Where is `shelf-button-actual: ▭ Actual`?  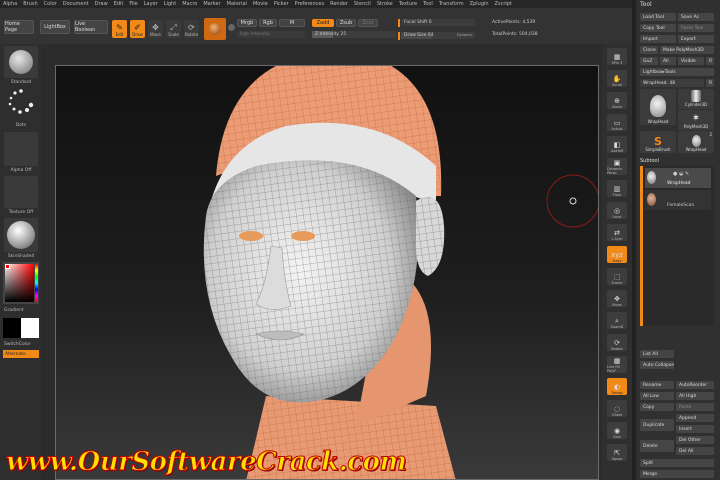 shelf-button-actual: ▭ Actual is located at coordinates (617, 122).